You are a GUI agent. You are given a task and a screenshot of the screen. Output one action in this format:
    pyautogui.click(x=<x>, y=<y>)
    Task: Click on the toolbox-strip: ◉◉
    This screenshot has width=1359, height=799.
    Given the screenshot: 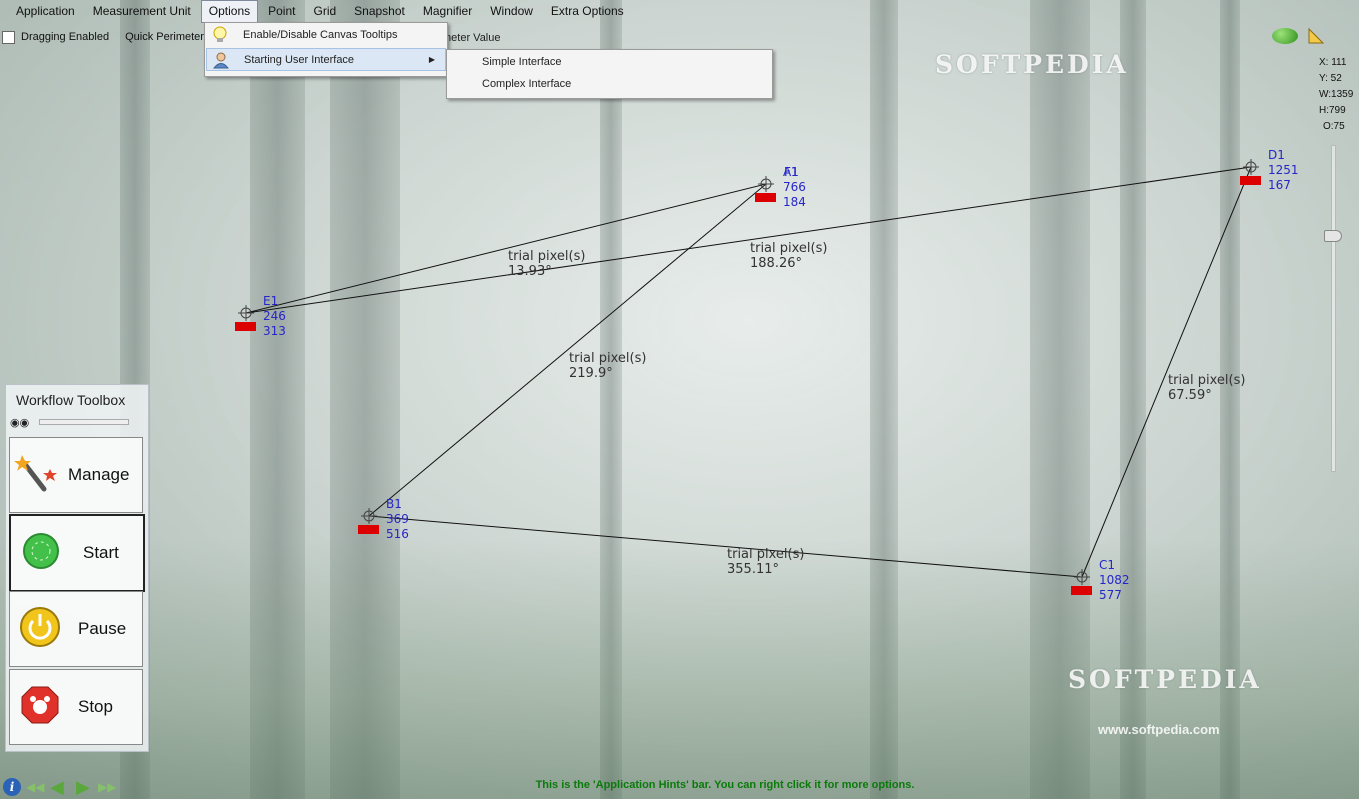 What is the action you would take?
    pyautogui.click(x=77, y=422)
    